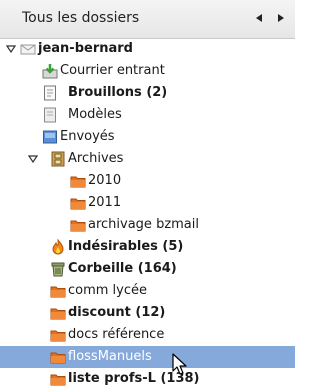  I want to click on folder-label: liste profs-L (138), so click(134, 378).